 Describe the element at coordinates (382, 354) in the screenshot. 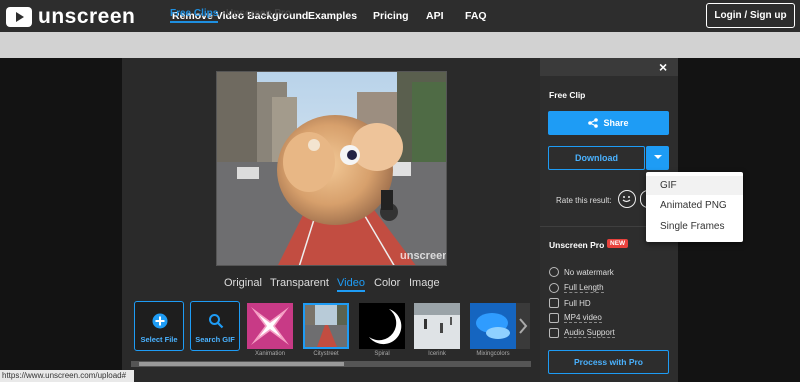

I see `thumb-label-spiral: Spiral` at that location.